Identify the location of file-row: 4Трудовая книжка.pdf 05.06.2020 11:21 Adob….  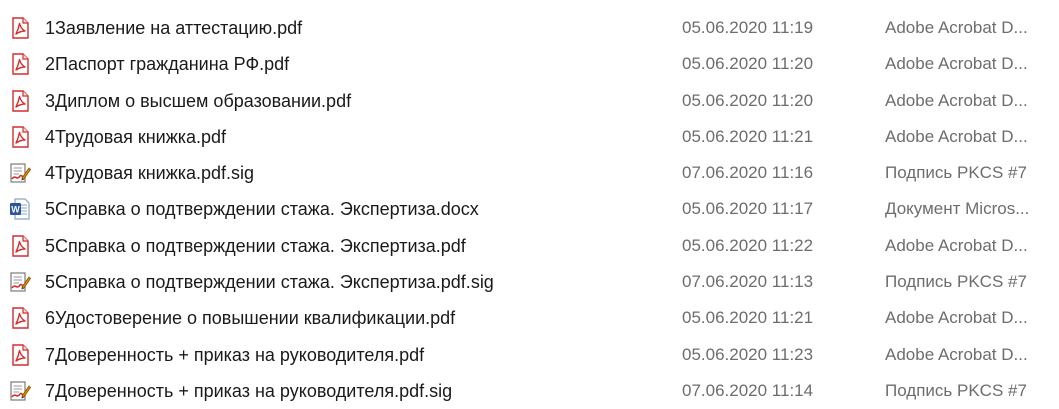
(529, 137).